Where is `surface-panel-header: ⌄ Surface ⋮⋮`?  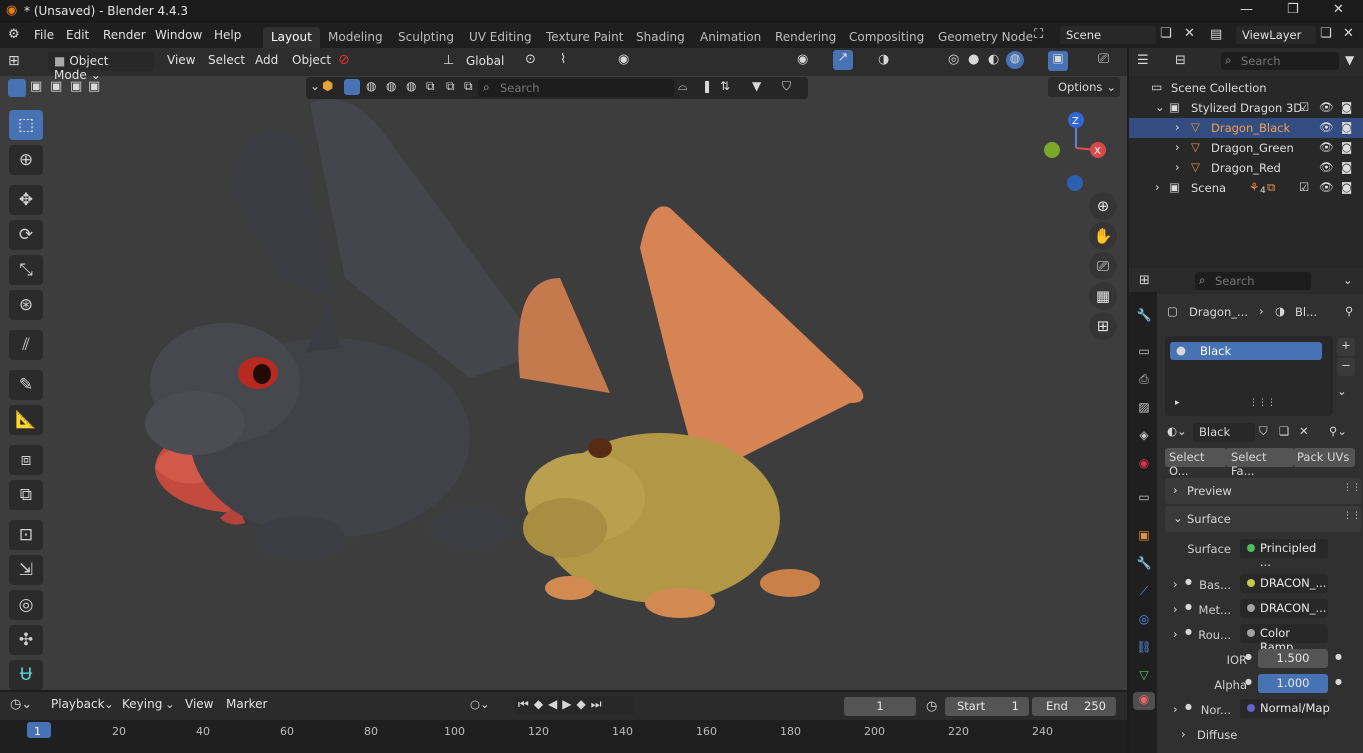
surface-panel-header: ⌄ Surface ⋮⋮ is located at coordinates (1263, 519).